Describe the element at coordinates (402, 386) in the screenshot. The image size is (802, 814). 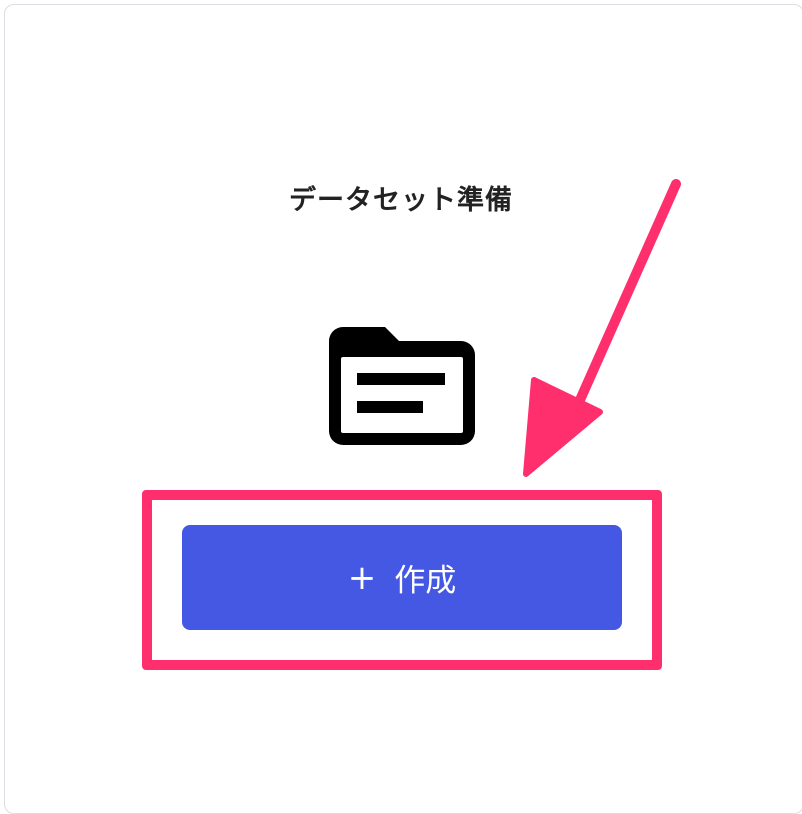
I see `folder-document-icon` at that location.